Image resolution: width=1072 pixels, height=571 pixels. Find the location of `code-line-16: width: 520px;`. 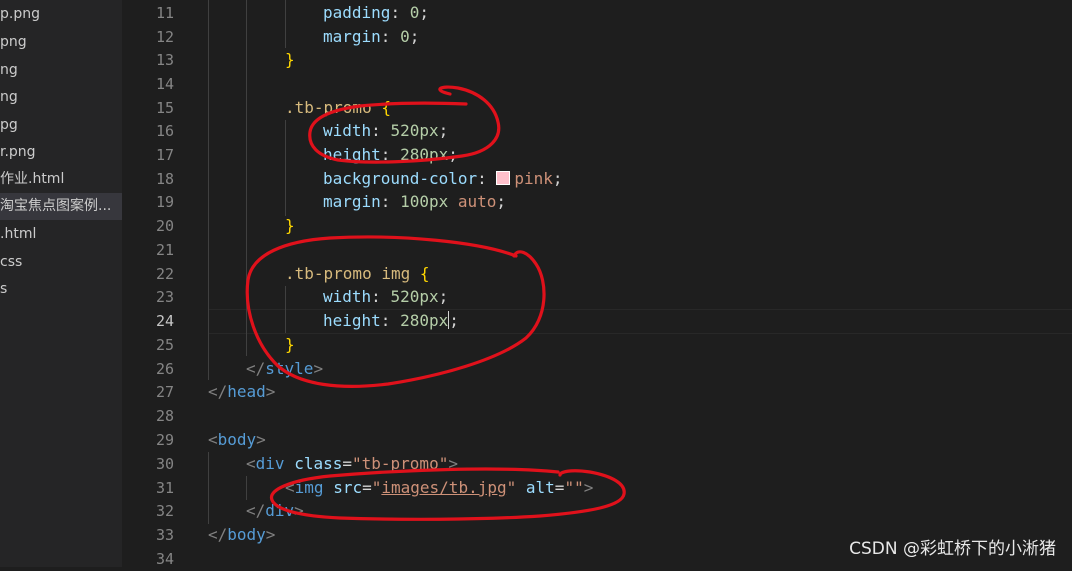

code-line-16: width: 520px; is located at coordinates (385, 131).